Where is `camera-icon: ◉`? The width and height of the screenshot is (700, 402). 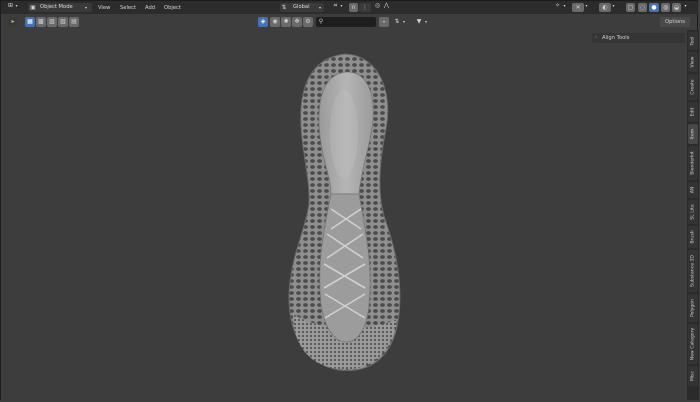 camera-icon: ◉ is located at coordinates (275, 21).